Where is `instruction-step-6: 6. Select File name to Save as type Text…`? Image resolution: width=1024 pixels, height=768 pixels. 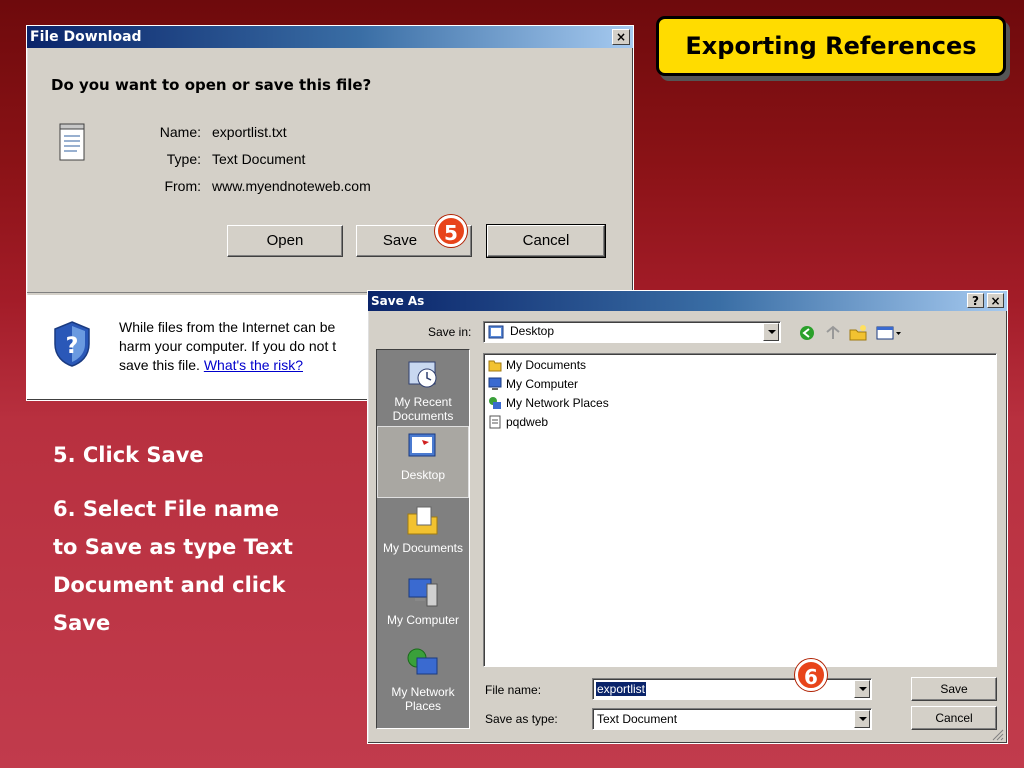
instruction-step-6: 6. Select File name to Save as type Text… is located at coordinates (173, 566).